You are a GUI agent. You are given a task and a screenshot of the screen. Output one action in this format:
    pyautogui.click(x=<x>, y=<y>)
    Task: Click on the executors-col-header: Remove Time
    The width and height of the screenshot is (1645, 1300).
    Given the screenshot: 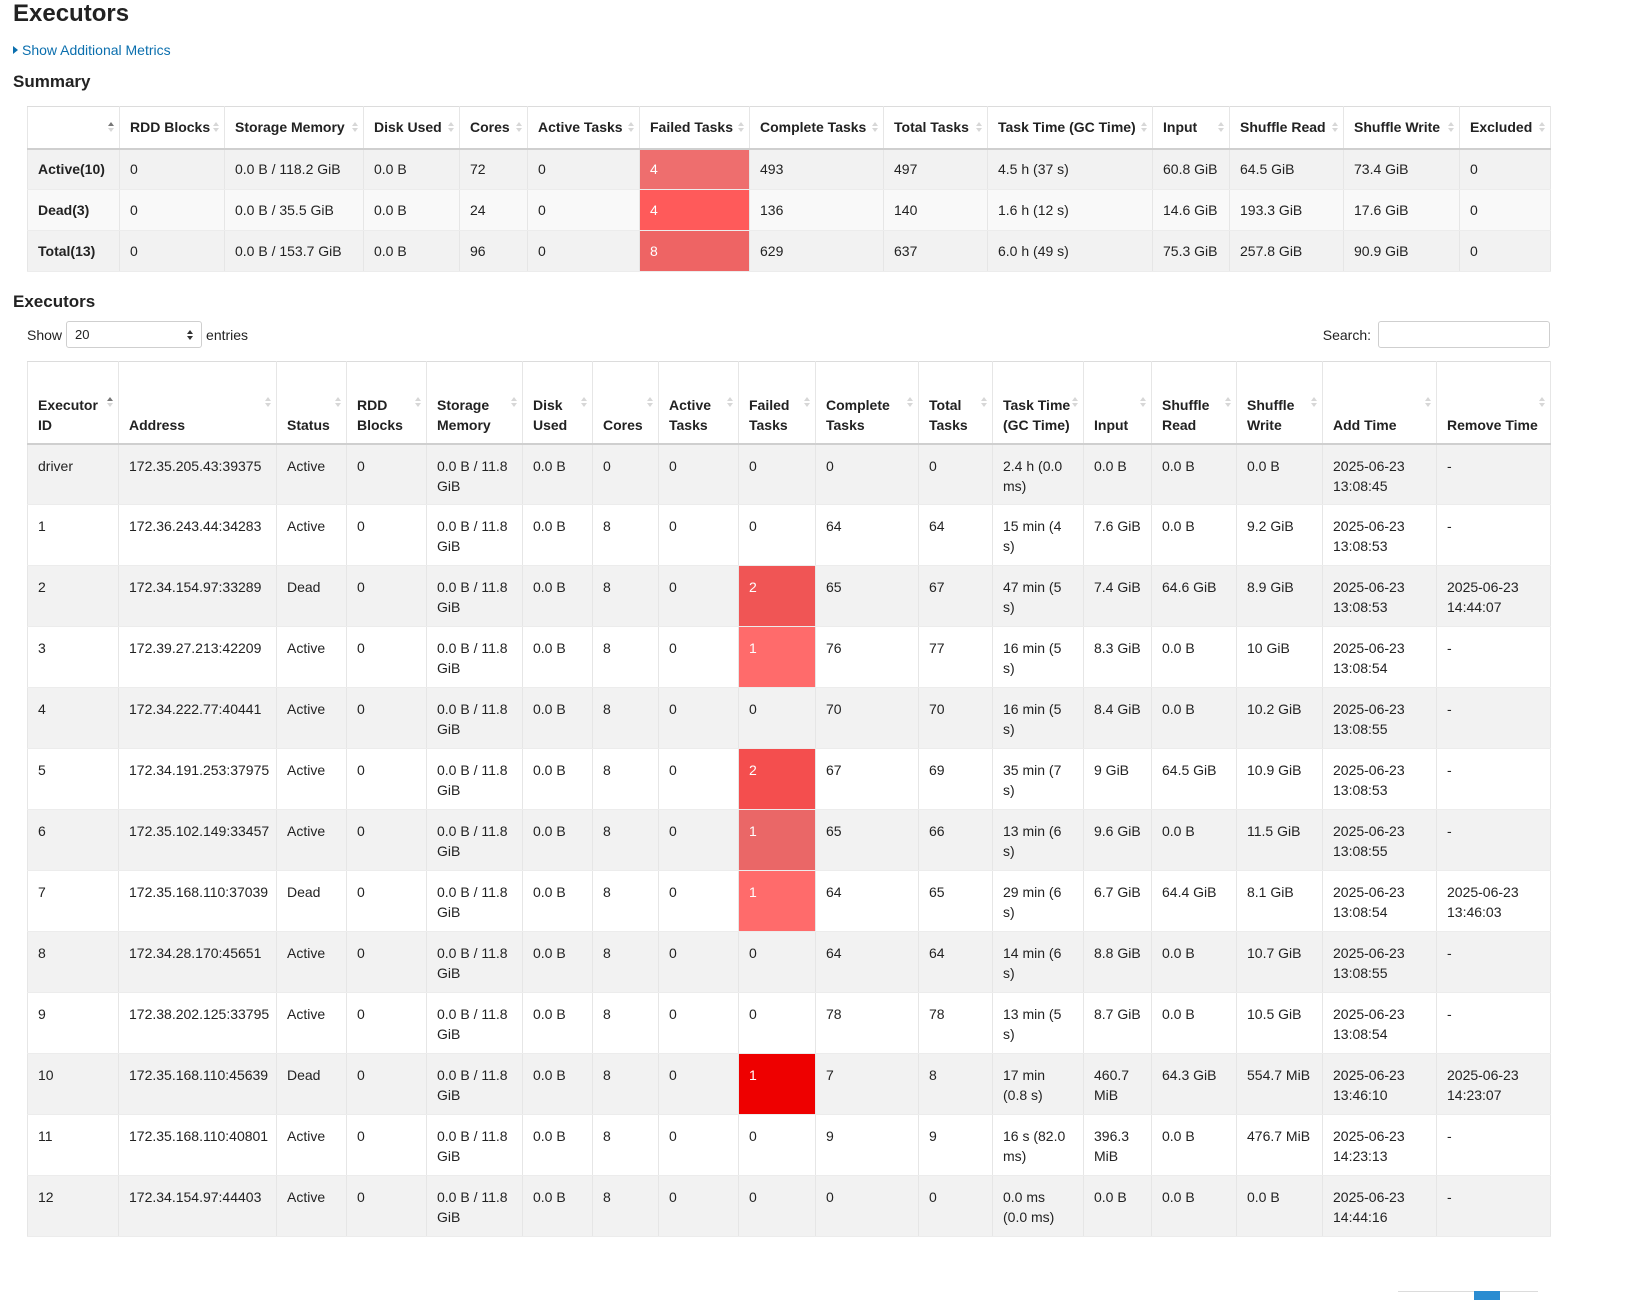 What is the action you would take?
    pyautogui.click(x=1493, y=403)
    